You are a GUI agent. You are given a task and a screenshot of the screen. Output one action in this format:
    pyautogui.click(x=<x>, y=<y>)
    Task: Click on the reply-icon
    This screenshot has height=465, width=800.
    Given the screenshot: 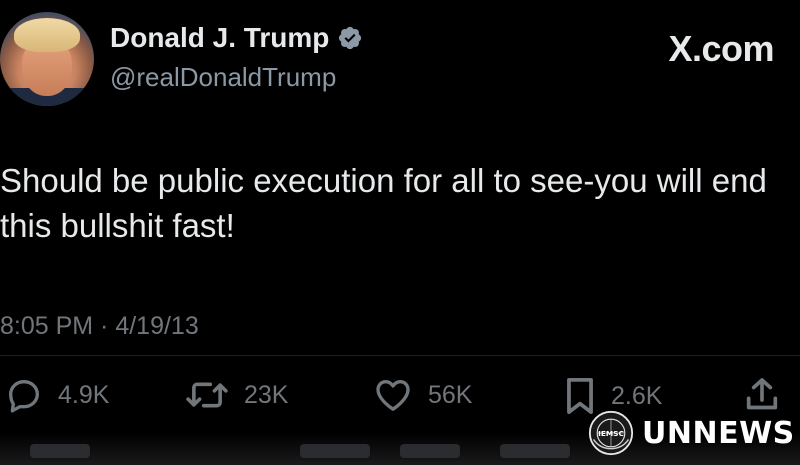 What is the action you would take?
    pyautogui.click(x=24, y=396)
    